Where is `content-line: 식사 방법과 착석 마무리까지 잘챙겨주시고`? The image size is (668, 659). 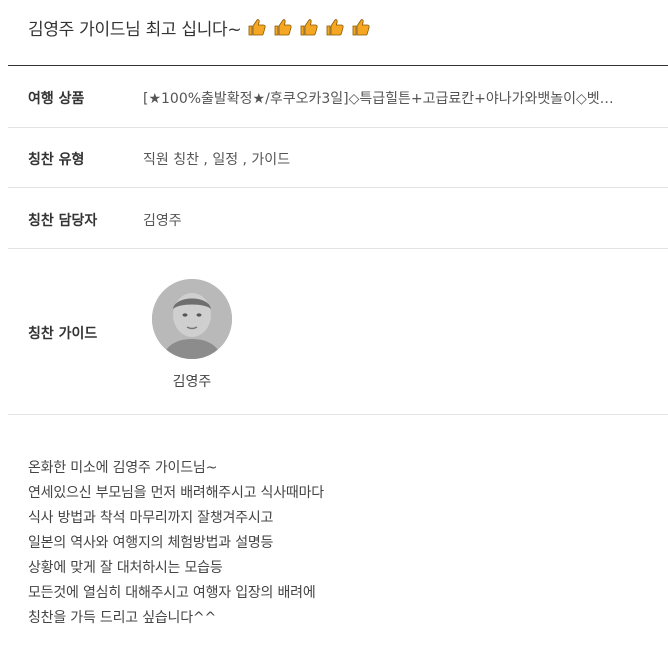
content-line: 식사 방법과 착석 마무리까지 잘챙겨주시고 is located at coordinates (151, 518).